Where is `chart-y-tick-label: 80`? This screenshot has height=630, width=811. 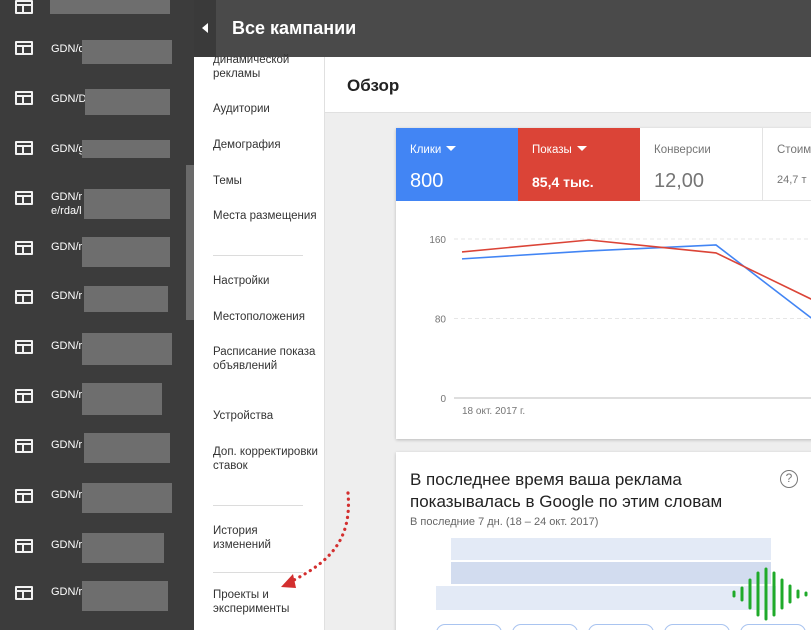 chart-y-tick-label: 80 is located at coordinates (441, 320).